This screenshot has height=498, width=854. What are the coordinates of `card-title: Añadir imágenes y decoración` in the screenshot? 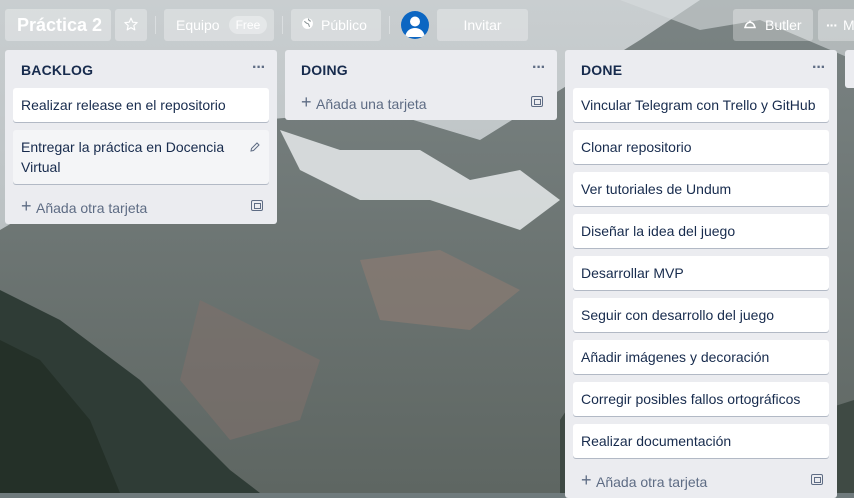 It's located at (675, 357).